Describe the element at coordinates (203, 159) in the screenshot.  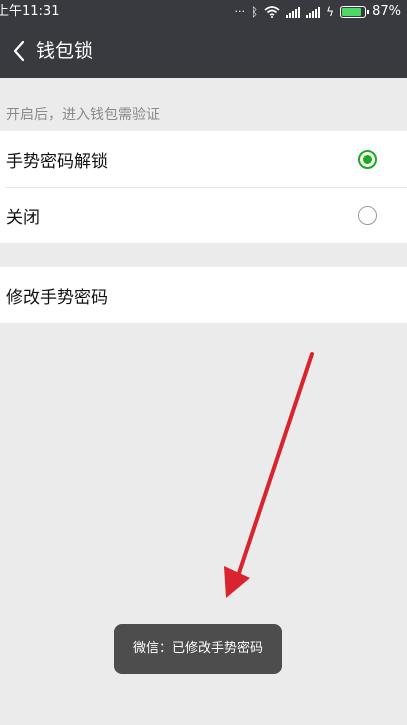
I see `option-gesture-unlock: 手势密码解锁` at that location.